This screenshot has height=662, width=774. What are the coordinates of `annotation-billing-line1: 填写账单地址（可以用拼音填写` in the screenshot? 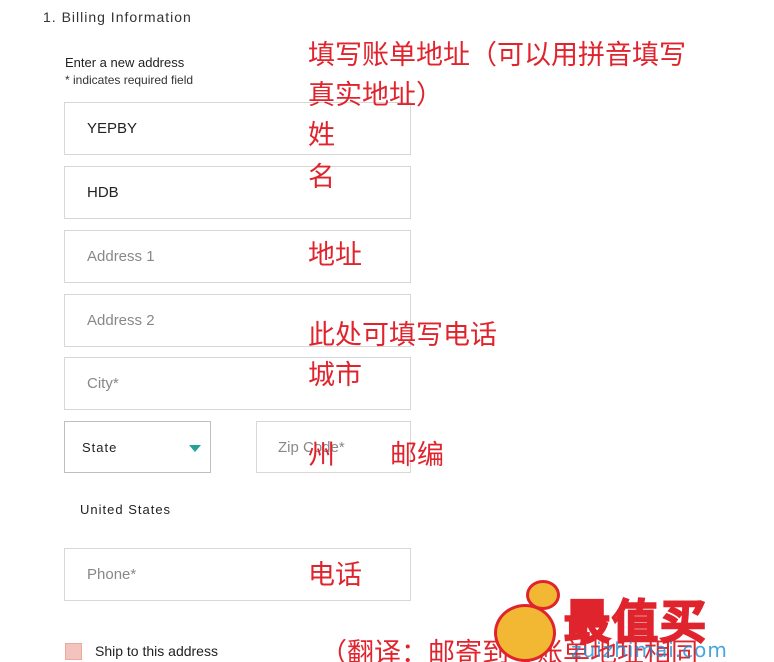 It's located at (497, 55).